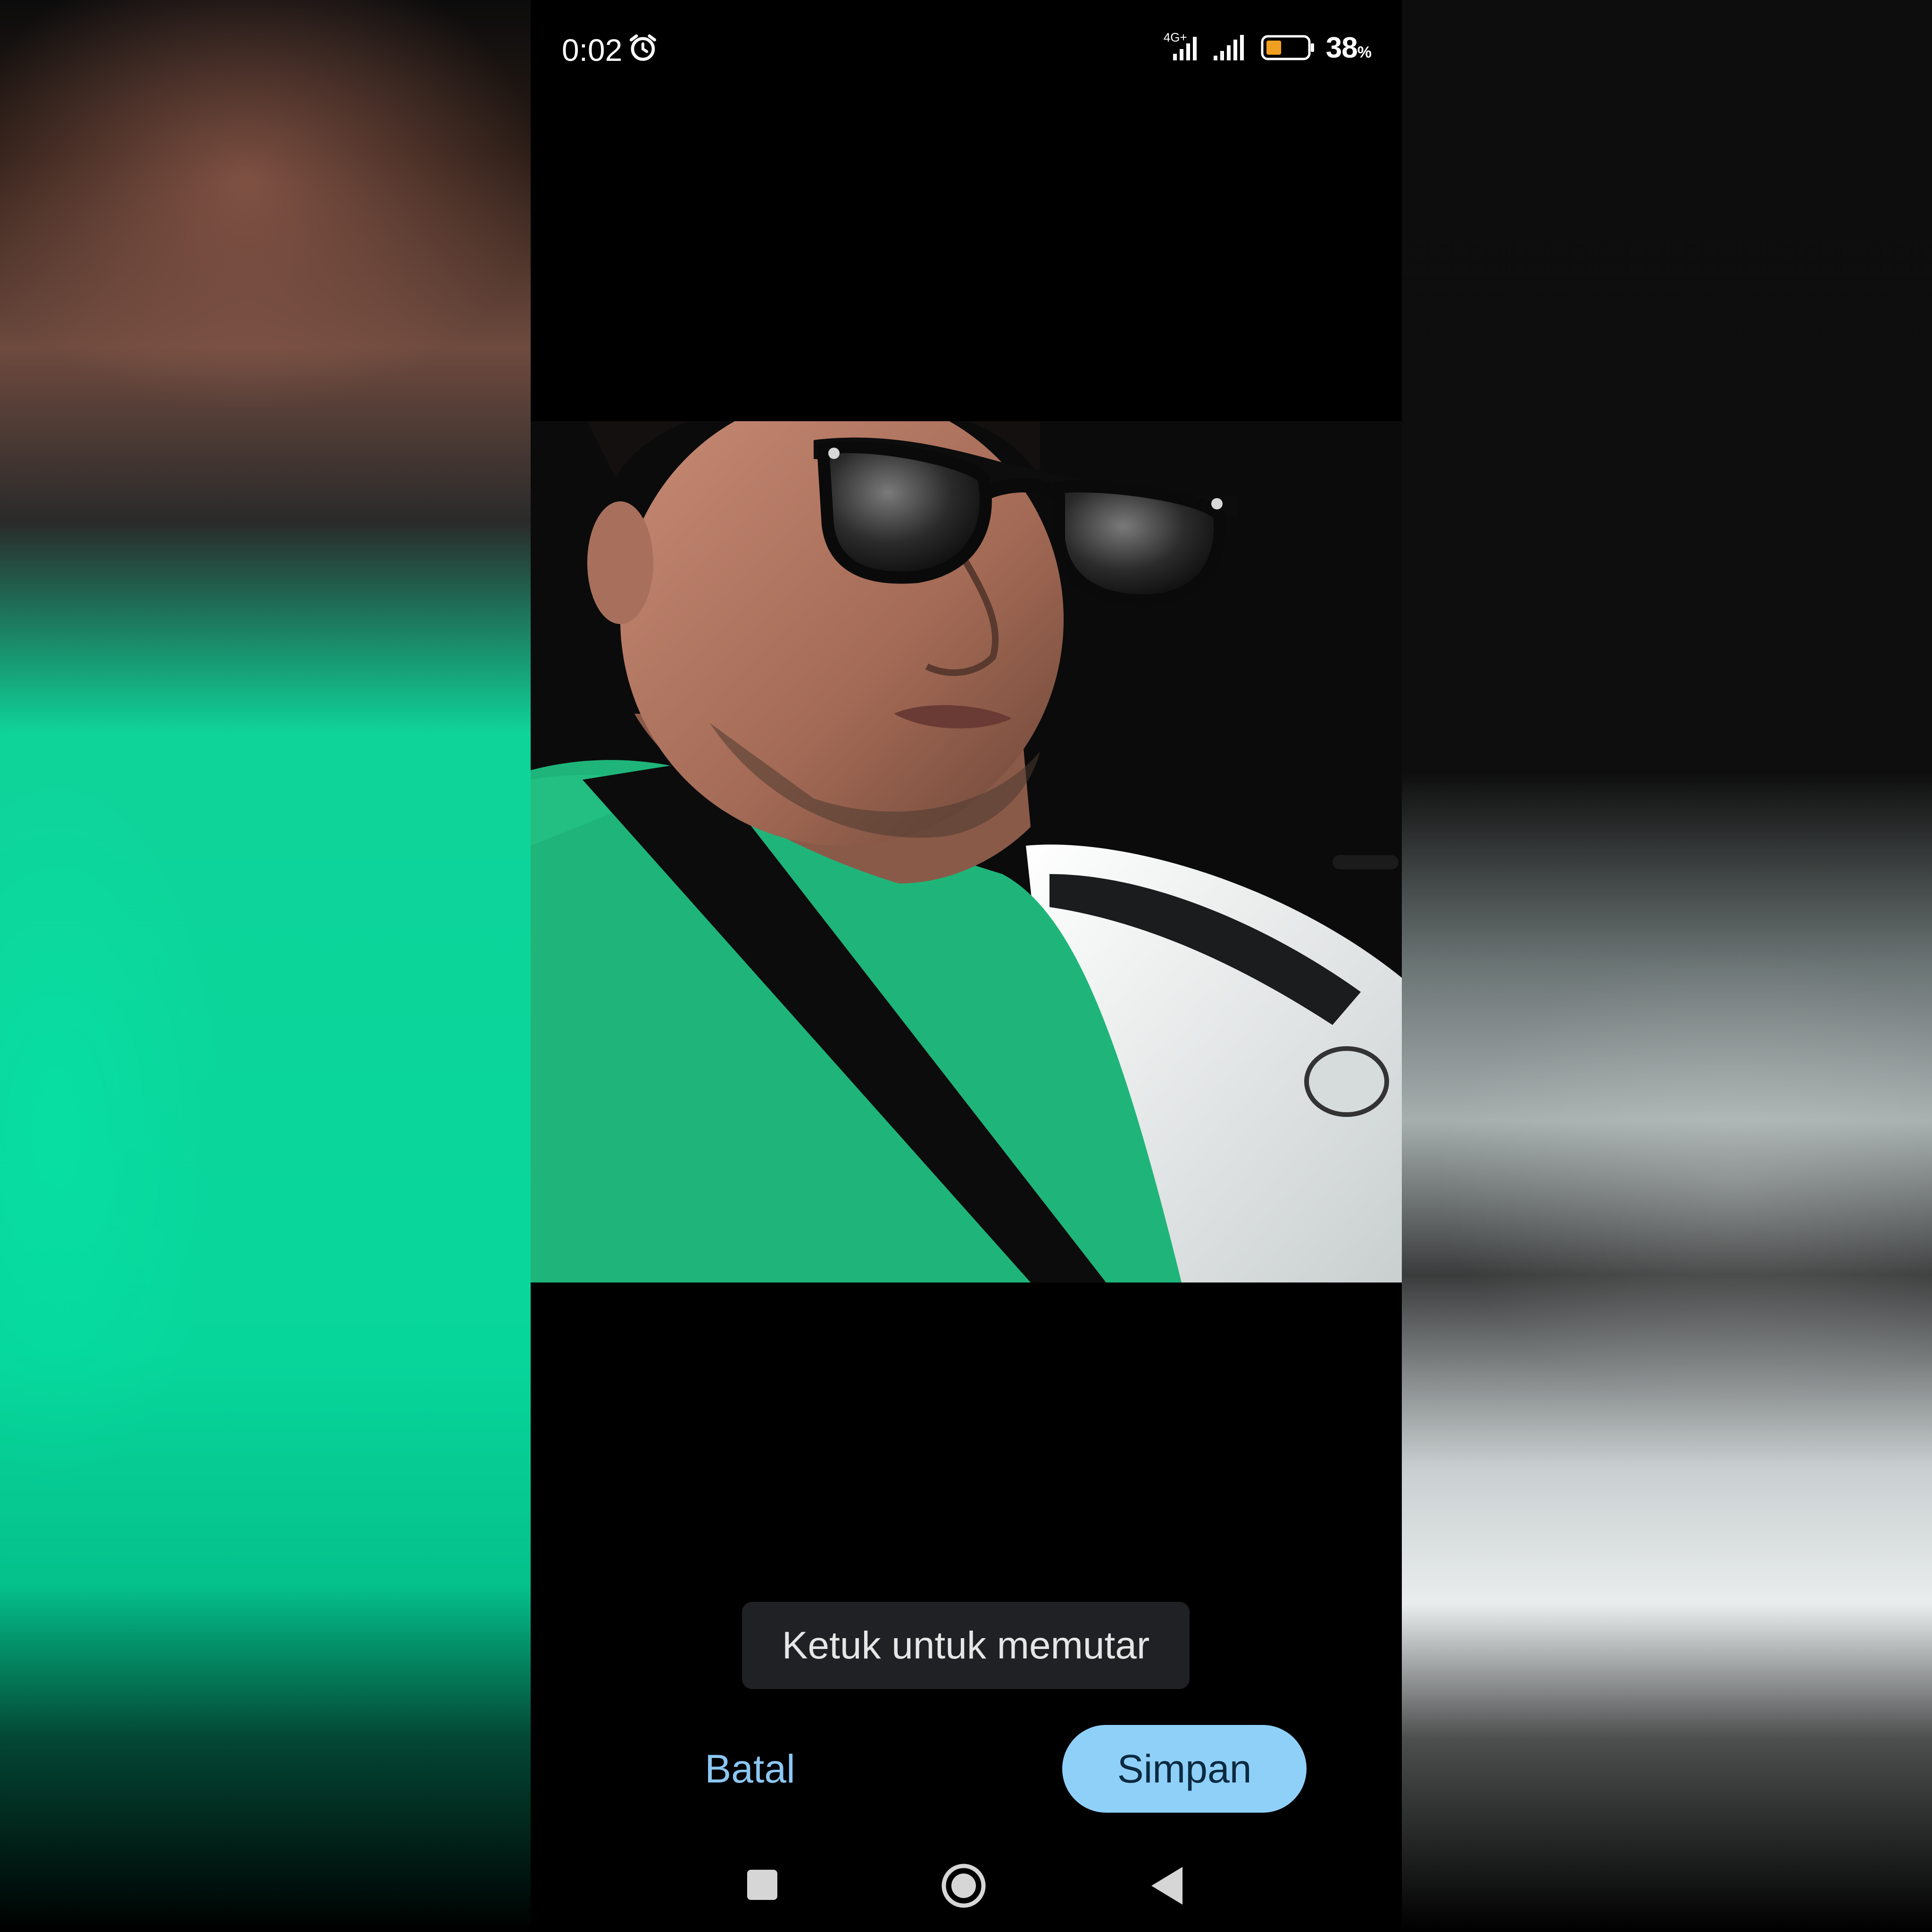 The width and height of the screenshot is (1932, 1932). I want to click on signal-bars-icon: 4G+, so click(1182, 46).